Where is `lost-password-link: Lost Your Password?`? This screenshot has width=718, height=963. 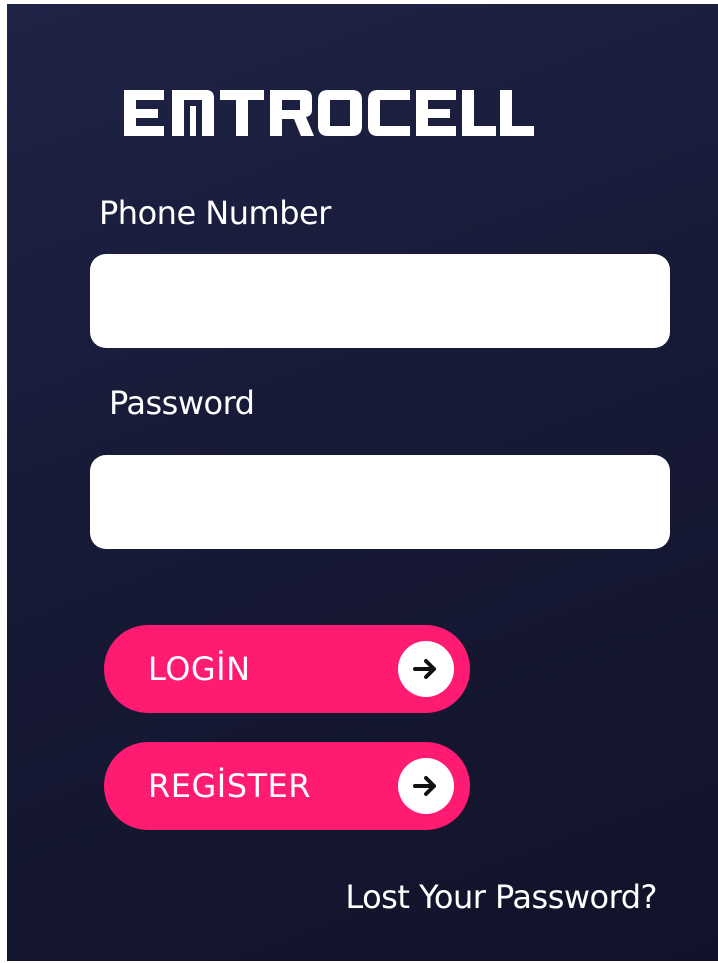
lost-password-link: Lost Your Password? is located at coordinates (501, 897).